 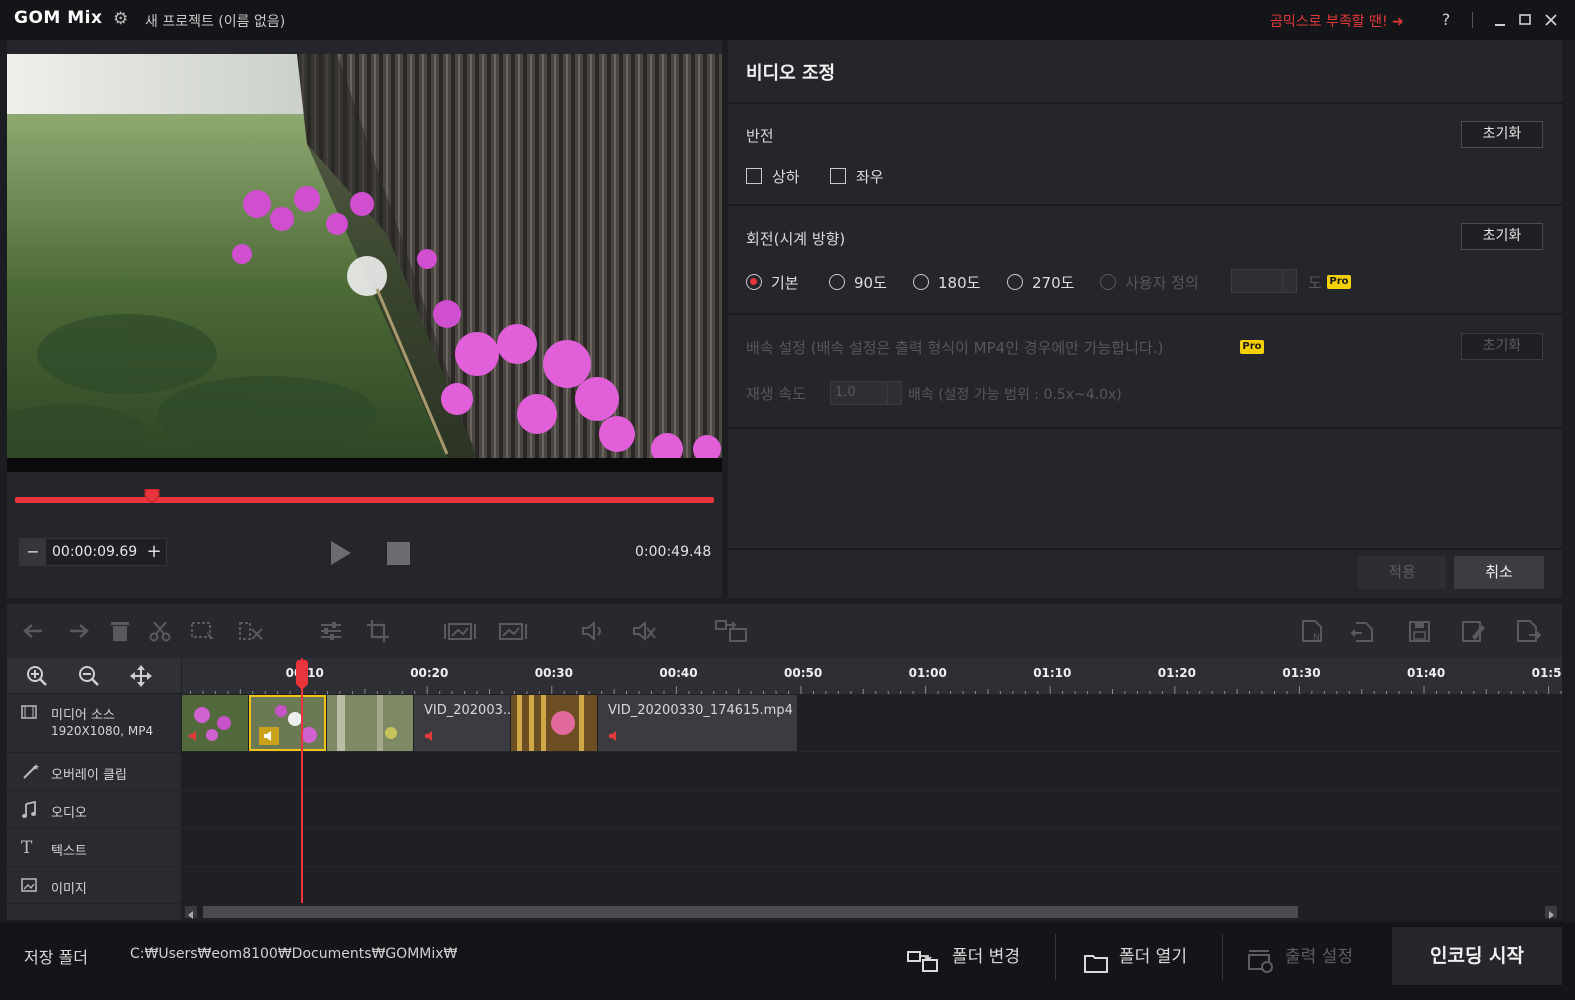 I want to click on track-label-audio: 오디오, so click(x=69, y=813).